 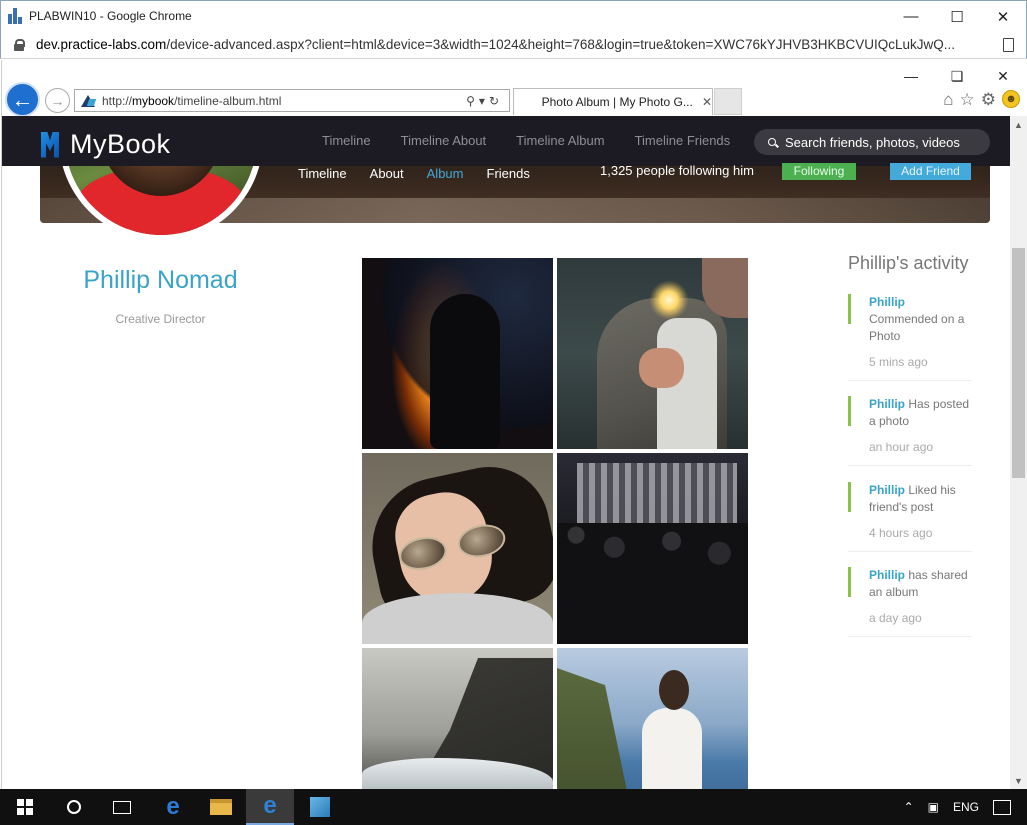 What do you see at coordinates (101, 44) in the screenshot?
I see `url-host: dev.practice-labs.com` at bounding box center [101, 44].